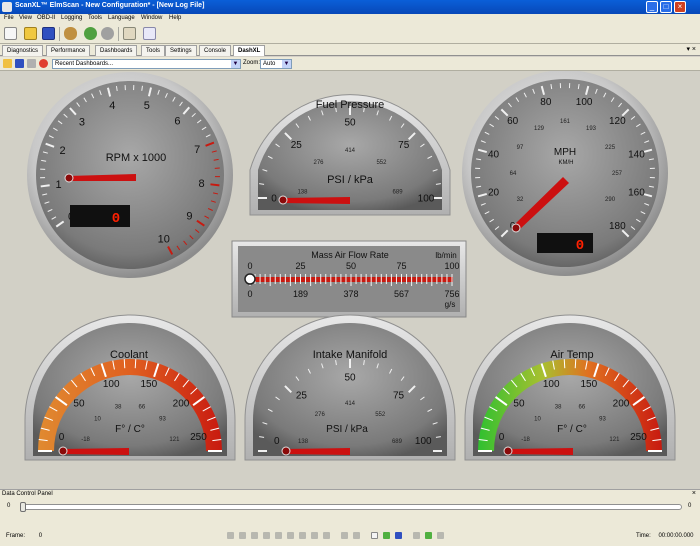 The height and width of the screenshot is (546, 700). I want to click on airtemp-unit: F° / C°, so click(572, 429).